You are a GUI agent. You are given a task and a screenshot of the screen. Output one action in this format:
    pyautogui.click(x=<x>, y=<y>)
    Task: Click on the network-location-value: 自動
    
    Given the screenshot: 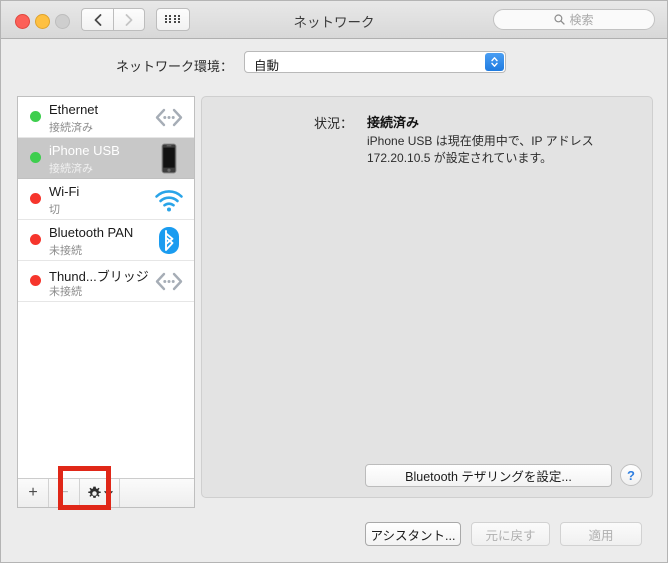 What is the action you would take?
    pyautogui.click(x=267, y=66)
    